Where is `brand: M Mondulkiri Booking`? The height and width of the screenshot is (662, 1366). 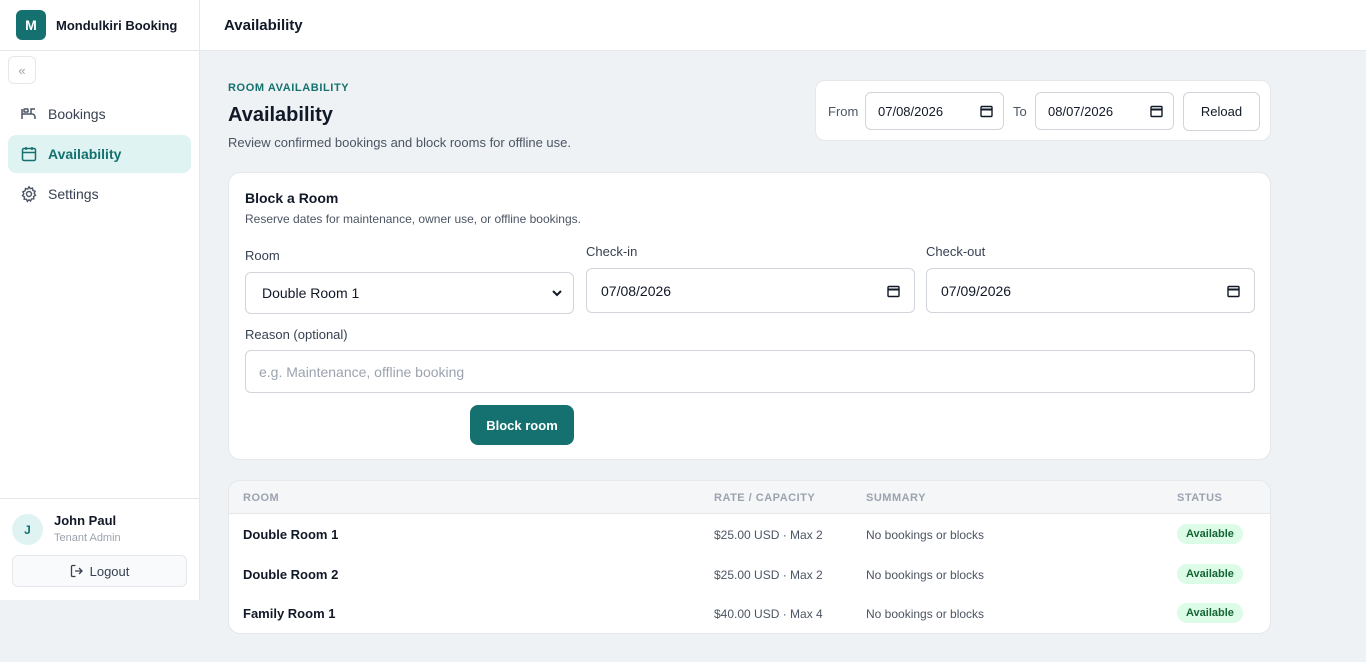 brand: M Mondulkiri Booking is located at coordinates (99, 25).